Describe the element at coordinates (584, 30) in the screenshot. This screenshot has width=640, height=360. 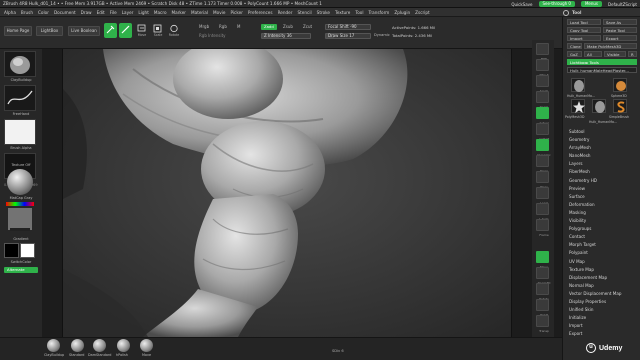
I see `copy-tool-button: Copy Tool` at that location.